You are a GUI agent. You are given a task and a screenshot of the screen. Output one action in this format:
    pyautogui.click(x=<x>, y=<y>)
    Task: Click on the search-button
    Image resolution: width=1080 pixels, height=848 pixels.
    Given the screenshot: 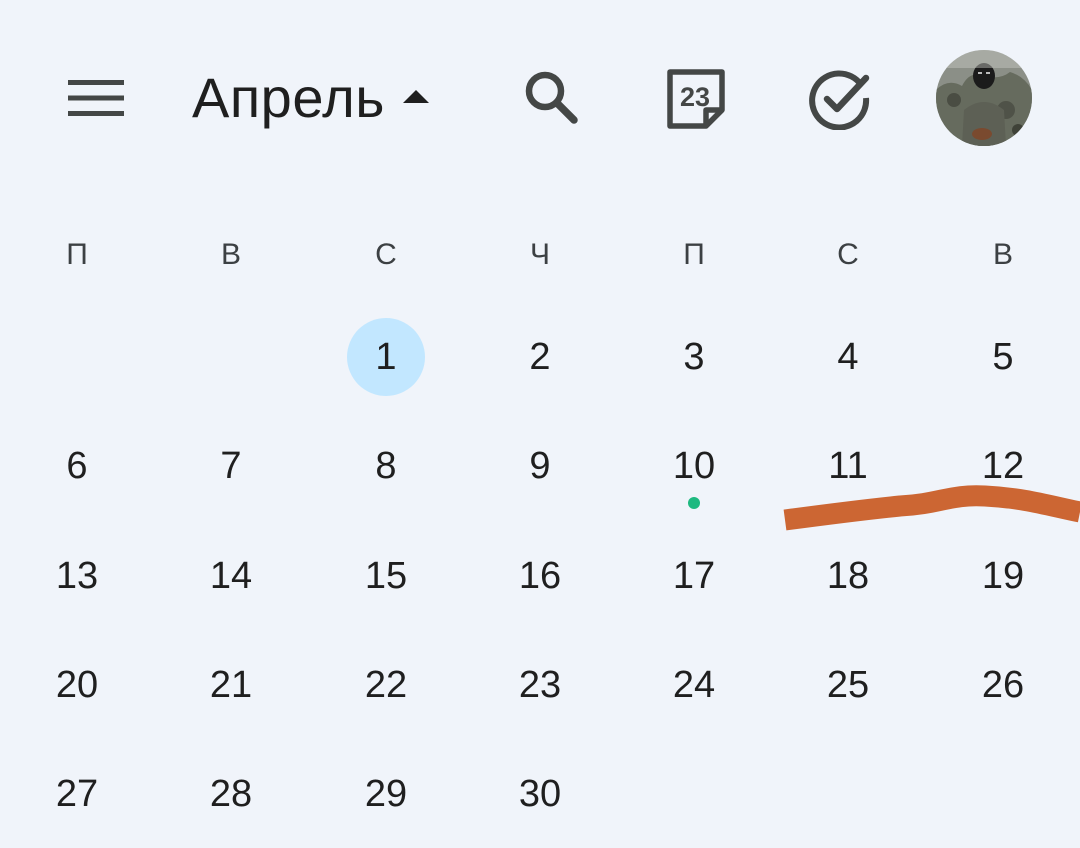 What is the action you would take?
    pyautogui.click(x=552, y=98)
    